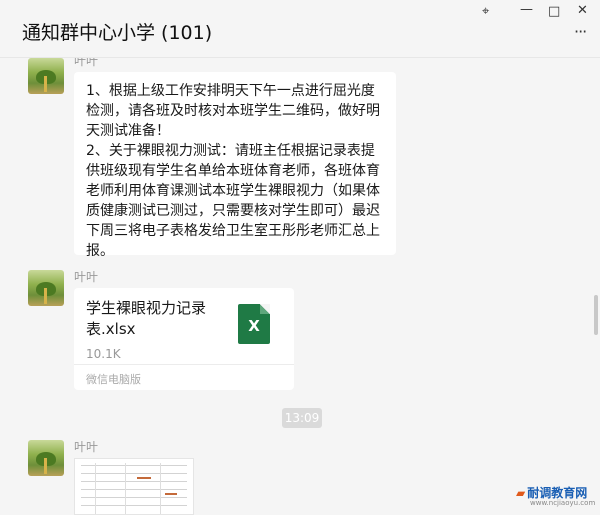 The height and width of the screenshot is (515, 600). I want to click on file-name: 学生裸眼视力记录表.xlsx, so click(146, 318).